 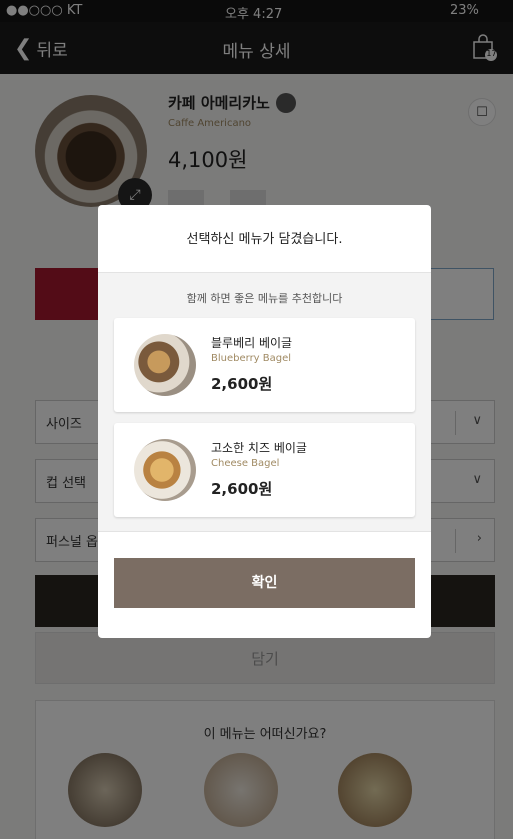 What do you see at coordinates (245, 463) in the screenshot?
I see `item-name-en: Cheese Bagel` at bounding box center [245, 463].